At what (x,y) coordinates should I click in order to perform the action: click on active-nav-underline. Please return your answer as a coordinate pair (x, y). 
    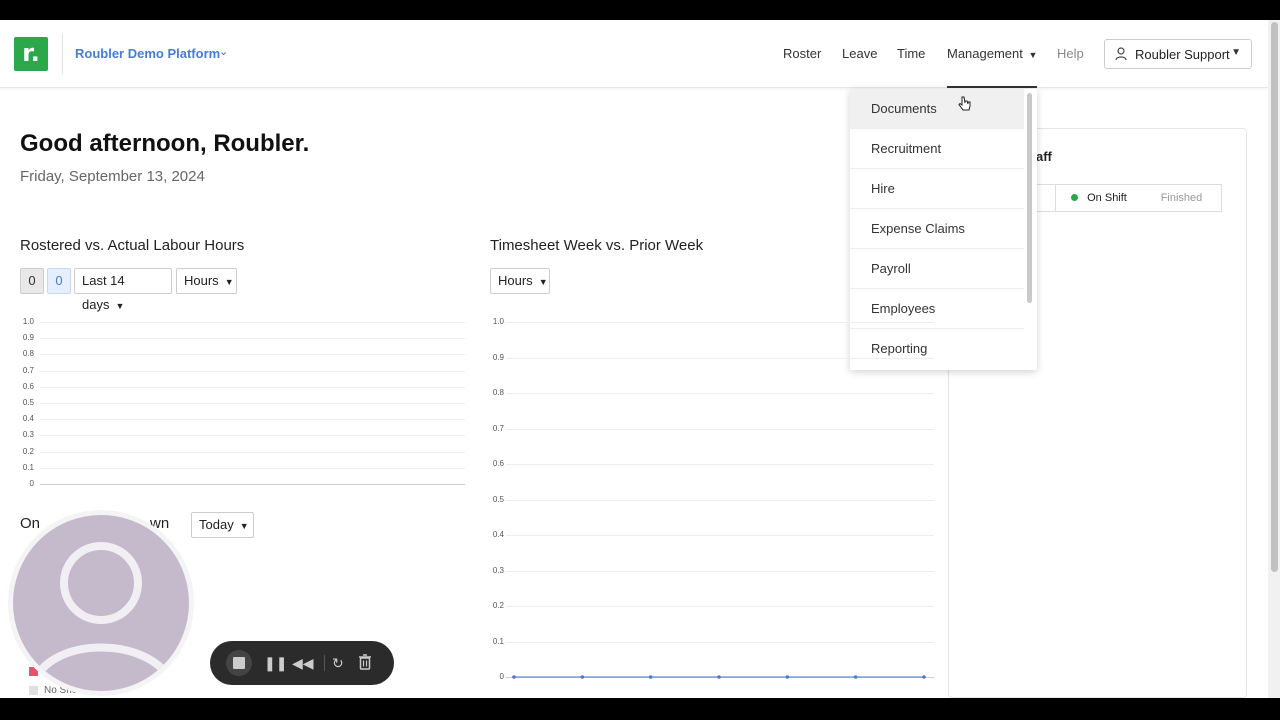
    Looking at the image, I should click on (992, 87).